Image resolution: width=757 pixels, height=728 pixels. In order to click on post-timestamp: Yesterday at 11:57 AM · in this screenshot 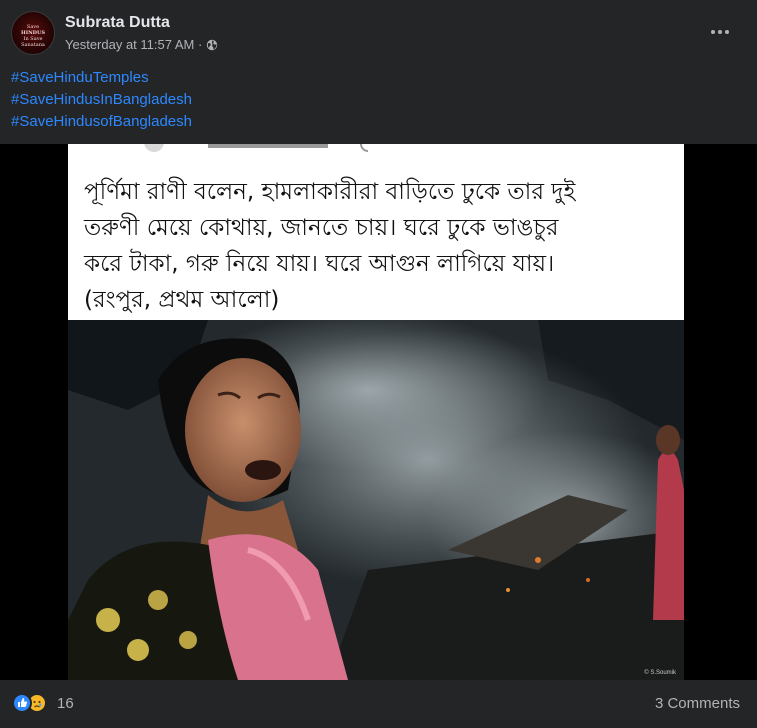, I will do `click(133, 44)`.